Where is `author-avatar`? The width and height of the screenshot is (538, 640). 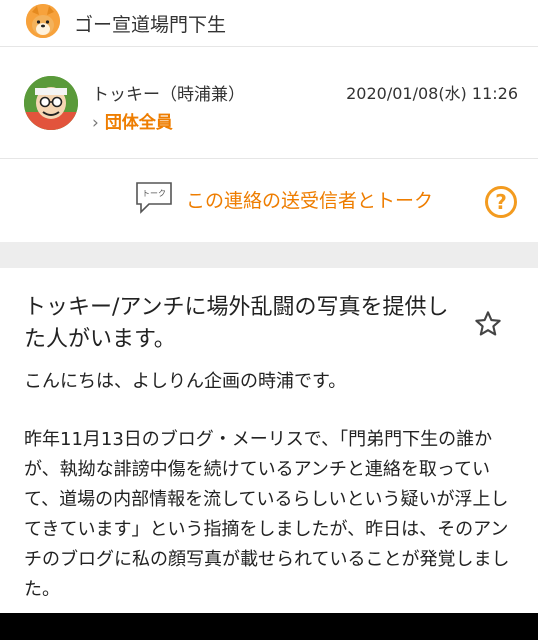 author-avatar is located at coordinates (51, 103).